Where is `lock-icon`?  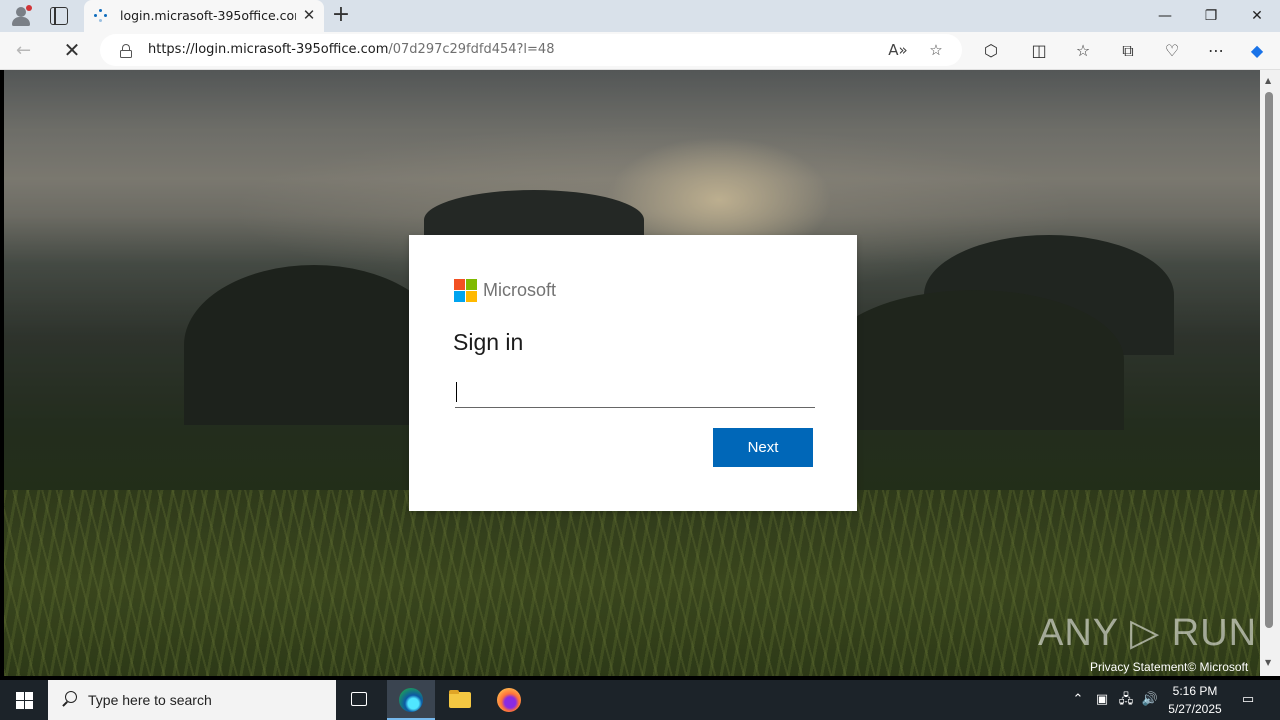 lock-icon is located at coordinates (126, 51).